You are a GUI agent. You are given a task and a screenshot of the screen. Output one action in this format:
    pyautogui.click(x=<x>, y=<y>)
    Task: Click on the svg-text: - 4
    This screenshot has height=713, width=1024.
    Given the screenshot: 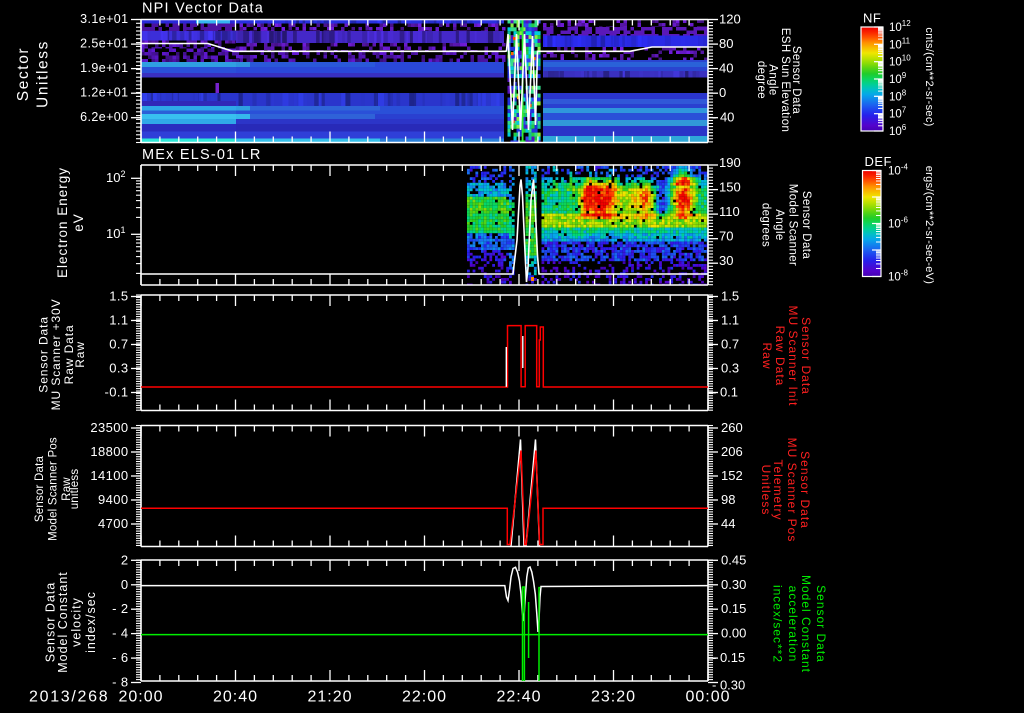 What is the action you would take?
    pyautogui.click(x=120, y=633)
    